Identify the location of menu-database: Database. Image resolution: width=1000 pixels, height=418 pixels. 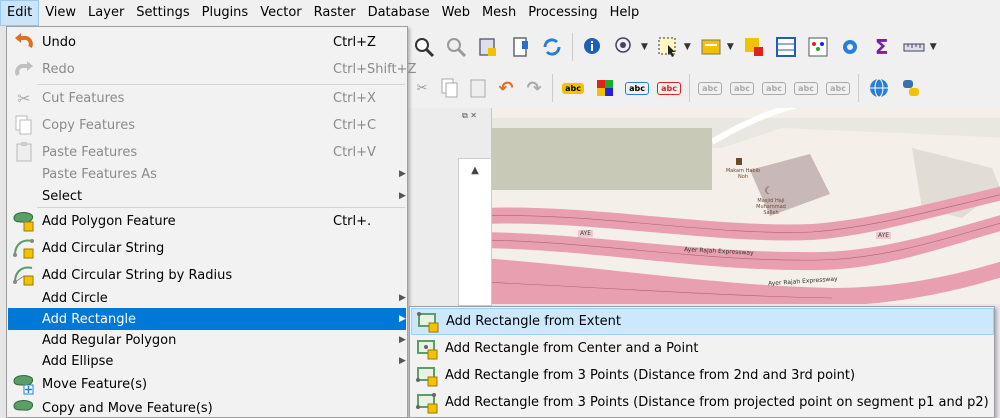
(399, 13).